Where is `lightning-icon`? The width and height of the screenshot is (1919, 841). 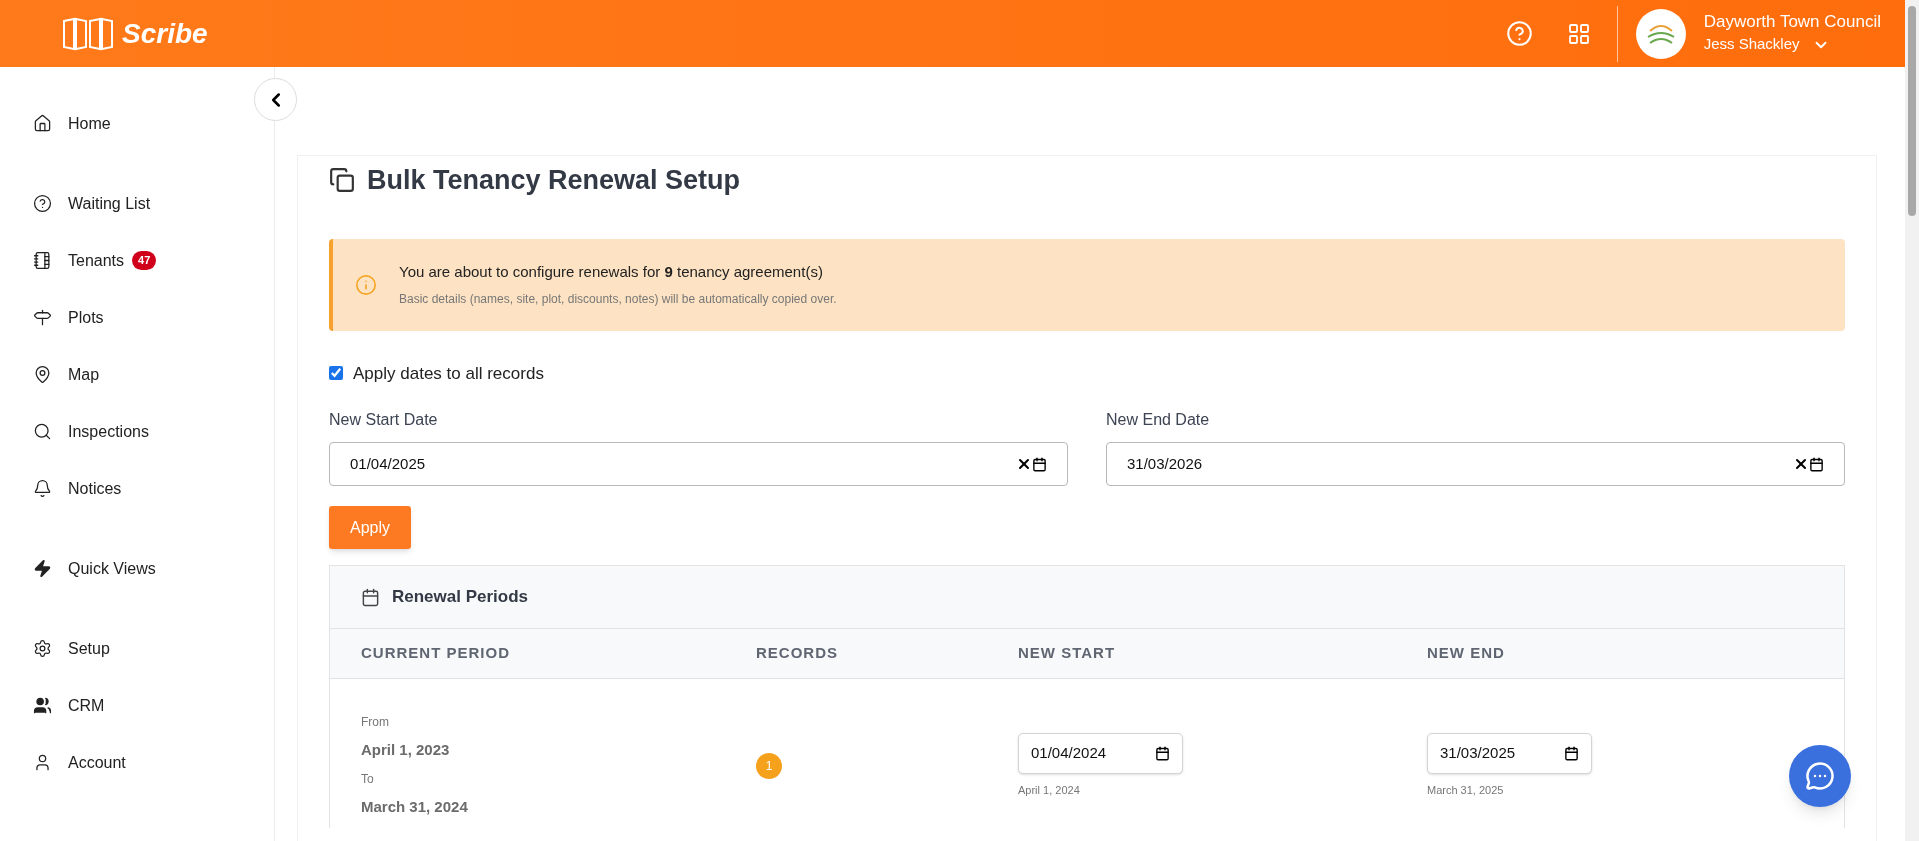 lightning-icon is located at coordinates (42, 568).